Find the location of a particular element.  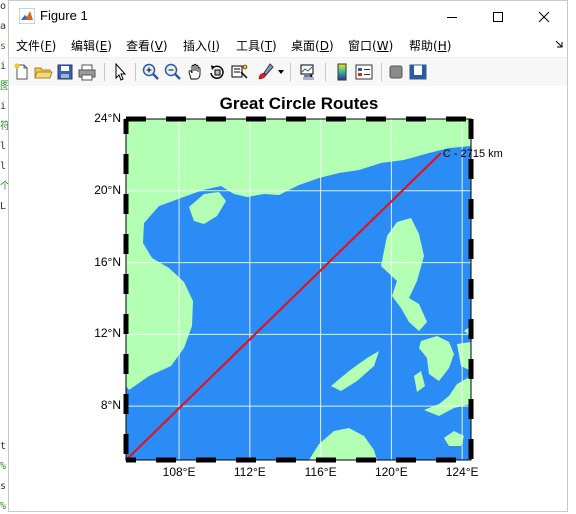

x-tick-label: 116°E is located at coordinates (320, 472).